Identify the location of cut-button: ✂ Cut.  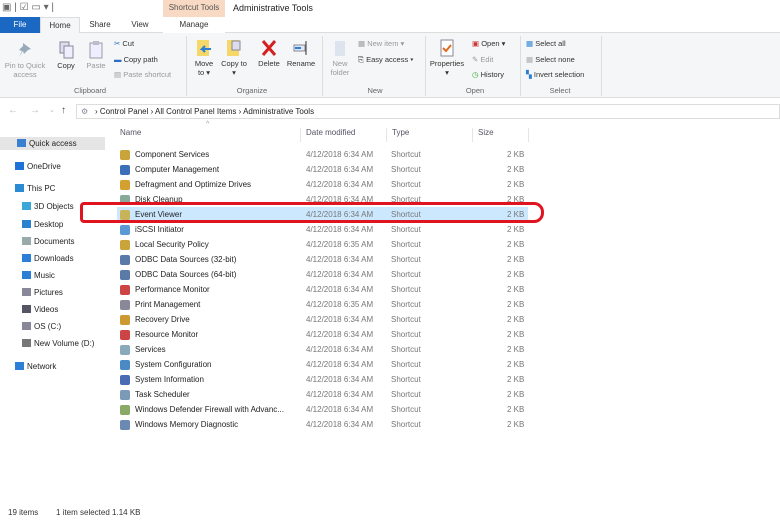
(124, 44).